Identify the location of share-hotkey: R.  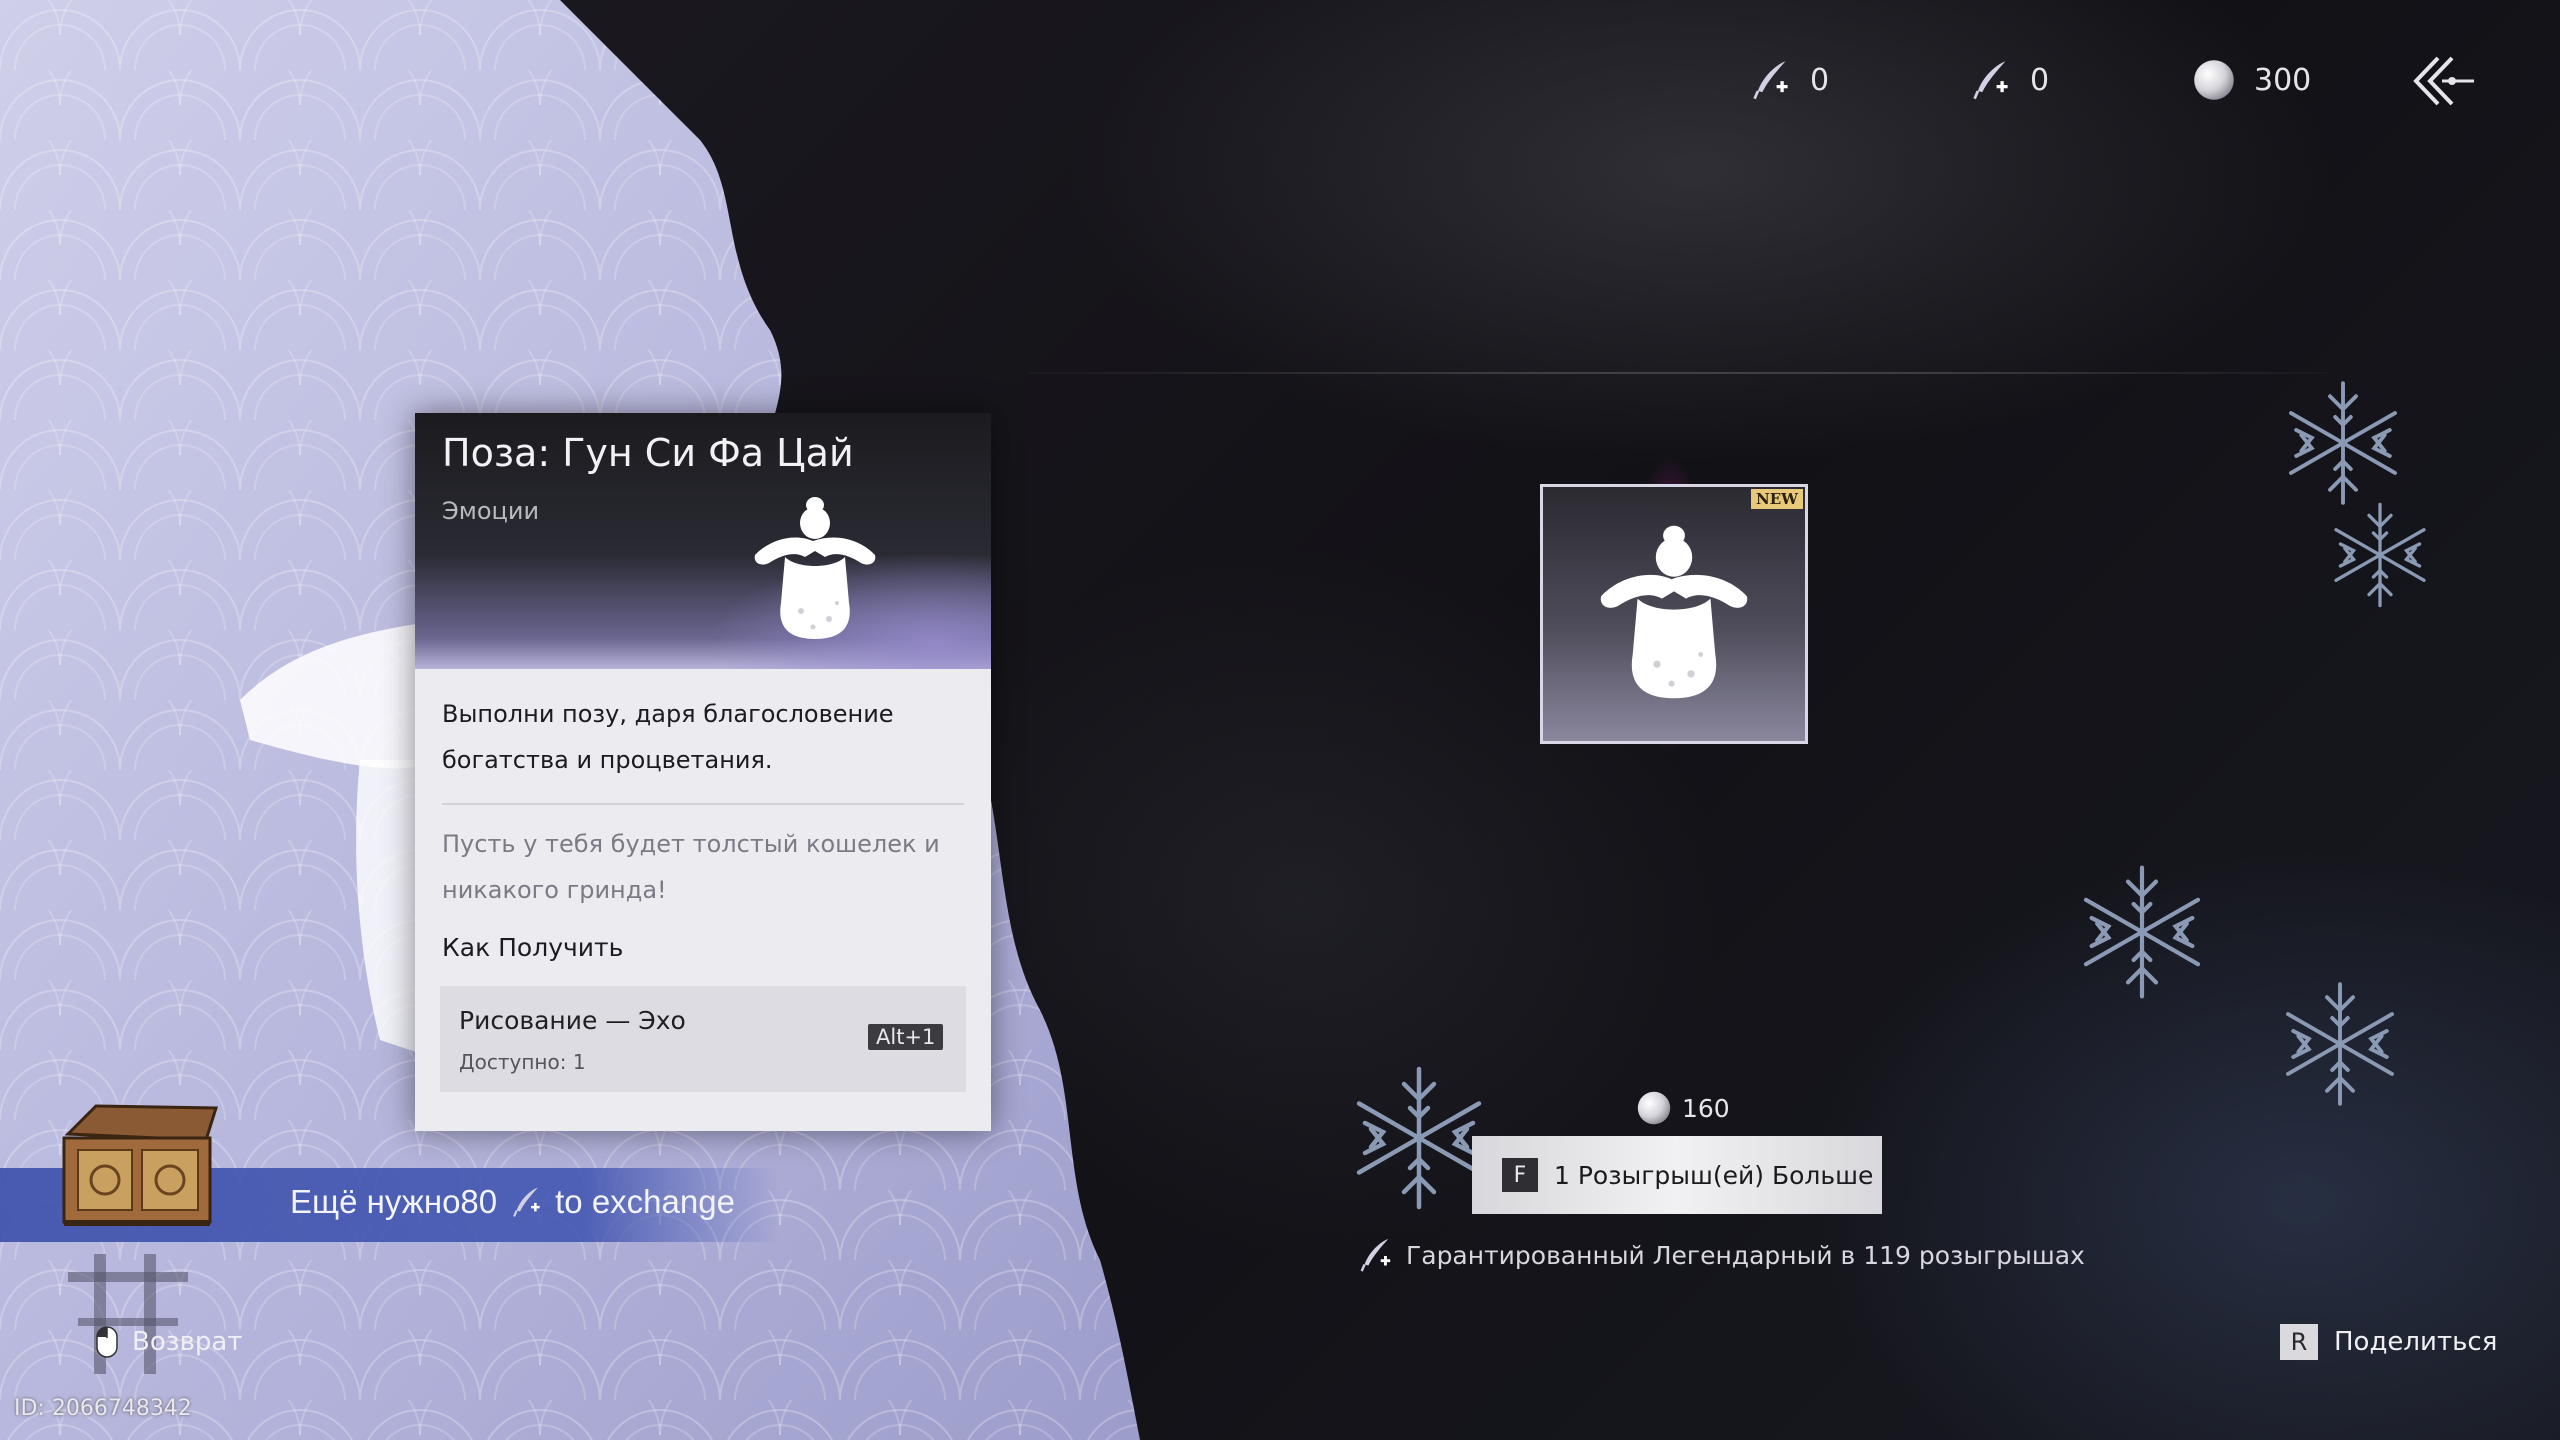
(2299, 1342).